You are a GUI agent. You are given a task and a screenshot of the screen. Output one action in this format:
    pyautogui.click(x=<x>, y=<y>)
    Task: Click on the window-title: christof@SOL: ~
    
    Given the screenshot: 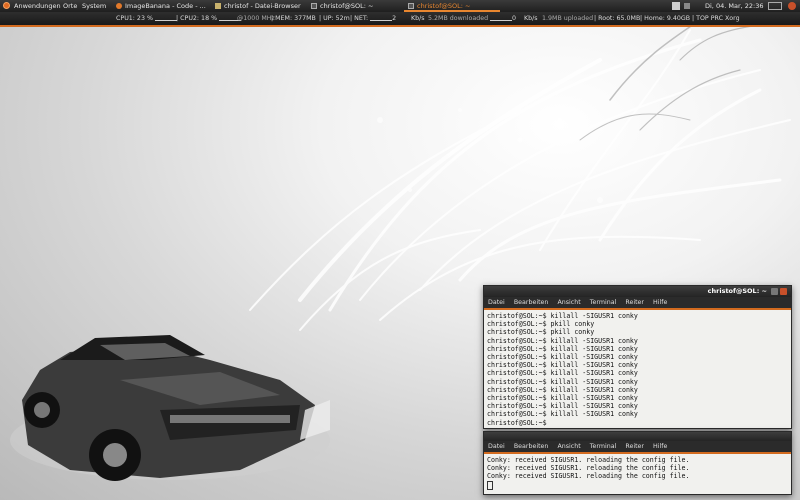 What is the action you would take?
    pyautogui.click(x=737, y=291)
    